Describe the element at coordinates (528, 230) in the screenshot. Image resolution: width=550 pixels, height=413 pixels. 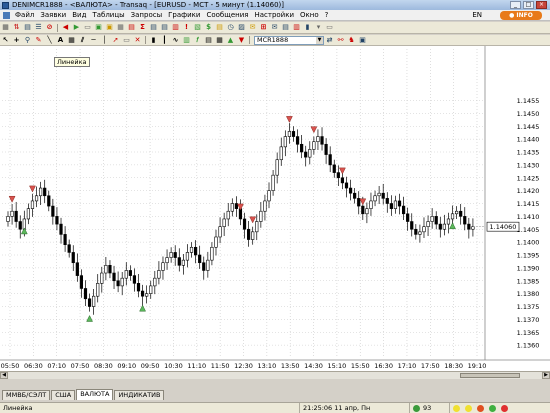
I see `y-tick-label: 1.1405` at that location.